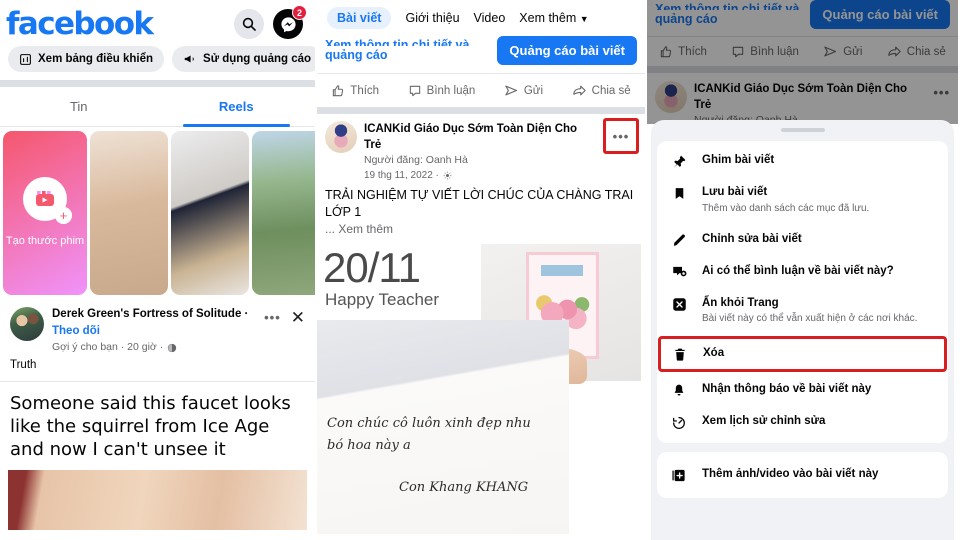 The image size is (960, 540). What do you see at coordinates (802, 422) in the screenshot?
I see `menu-item-edit-history: Xem lịch sử chỉnh sửa` at bounding box center [802, 422].